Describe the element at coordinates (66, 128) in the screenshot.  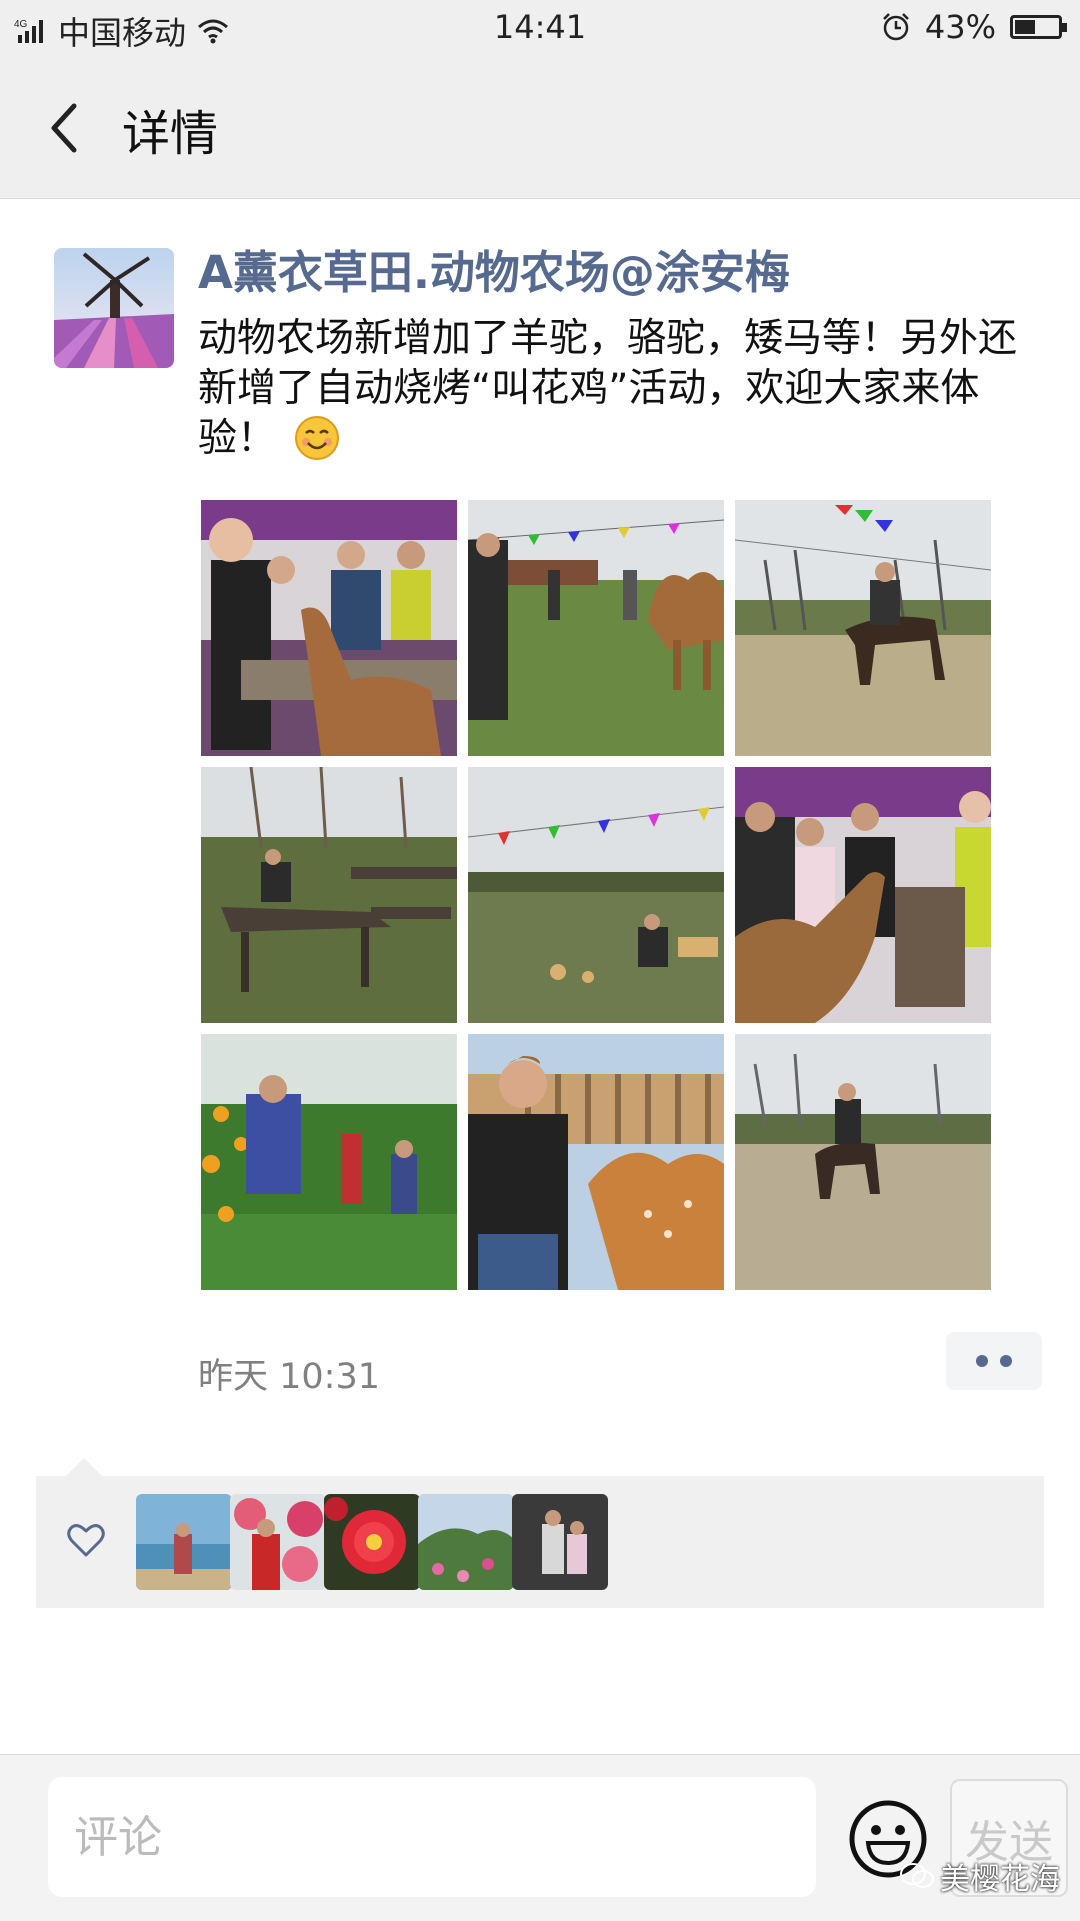
I see `chevron-left-icon` at that location.